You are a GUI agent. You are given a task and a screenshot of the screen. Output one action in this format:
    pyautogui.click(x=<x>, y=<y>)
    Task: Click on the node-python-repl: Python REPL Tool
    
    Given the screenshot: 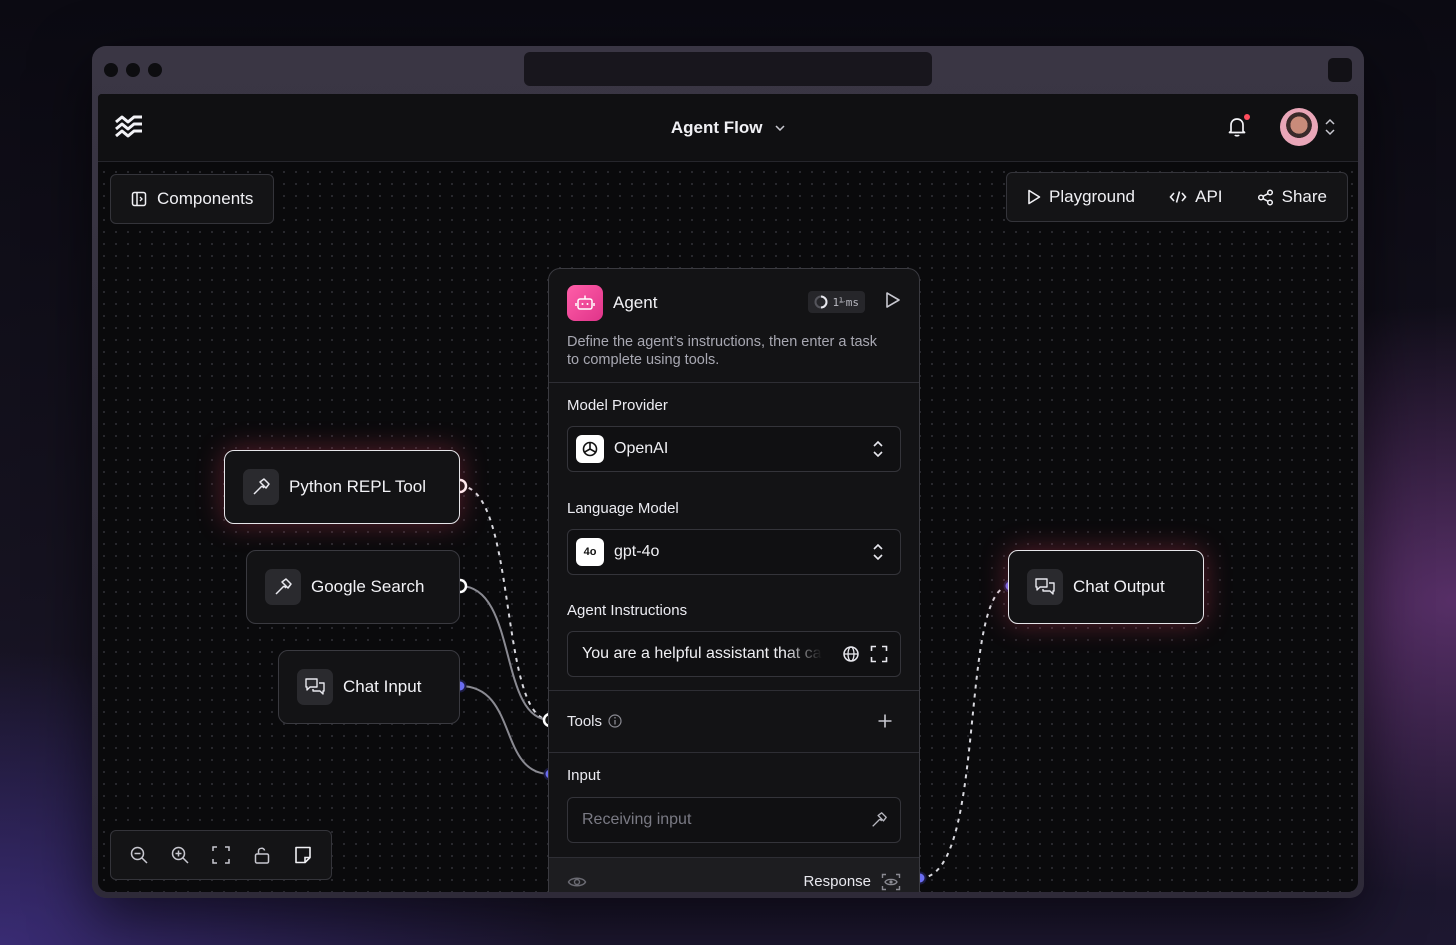 What is the action you would take?
    pyautogui.click(x=342, y=487)
    